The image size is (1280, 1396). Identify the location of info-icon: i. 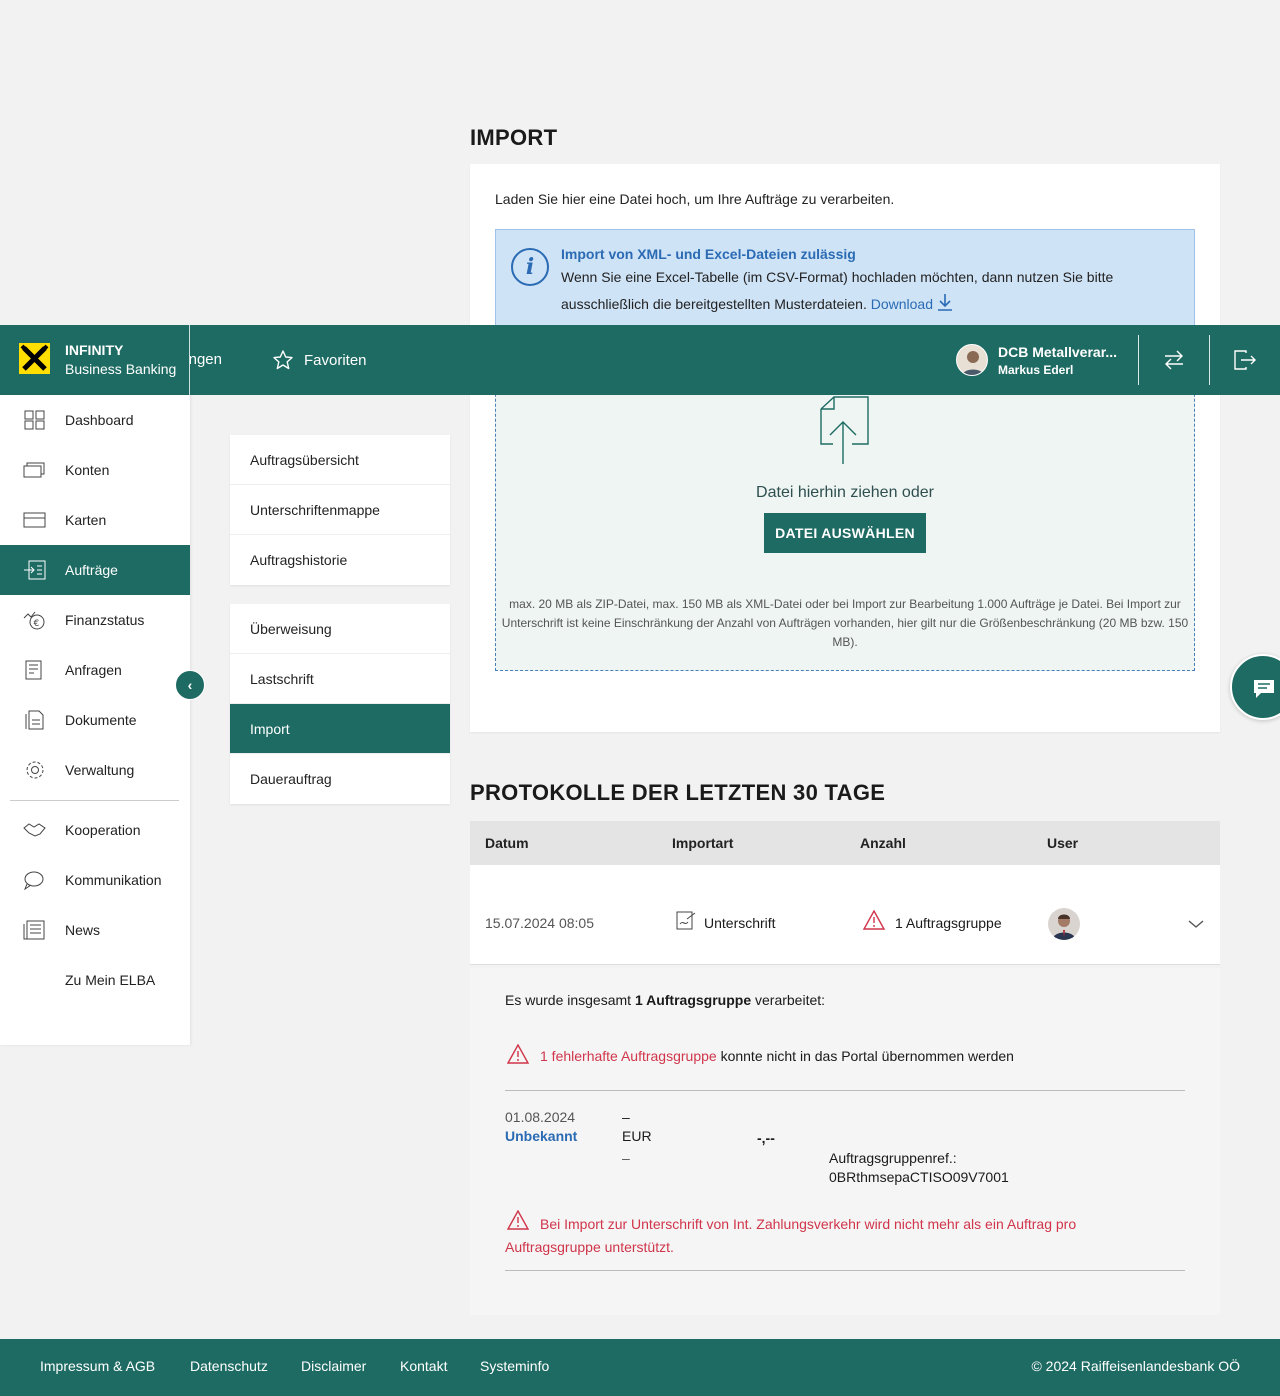
(530, 267).